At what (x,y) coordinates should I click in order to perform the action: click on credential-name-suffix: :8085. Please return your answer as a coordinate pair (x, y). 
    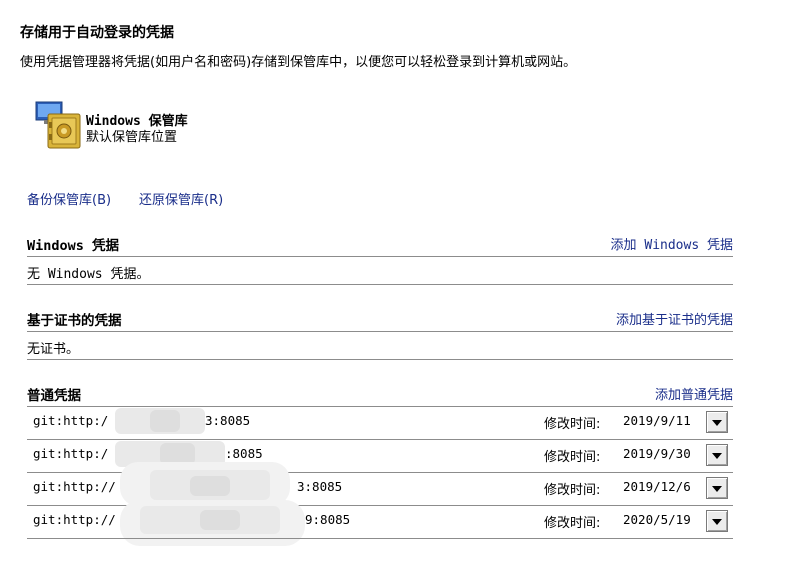
    Looking at the image, I should click on (244, 453).